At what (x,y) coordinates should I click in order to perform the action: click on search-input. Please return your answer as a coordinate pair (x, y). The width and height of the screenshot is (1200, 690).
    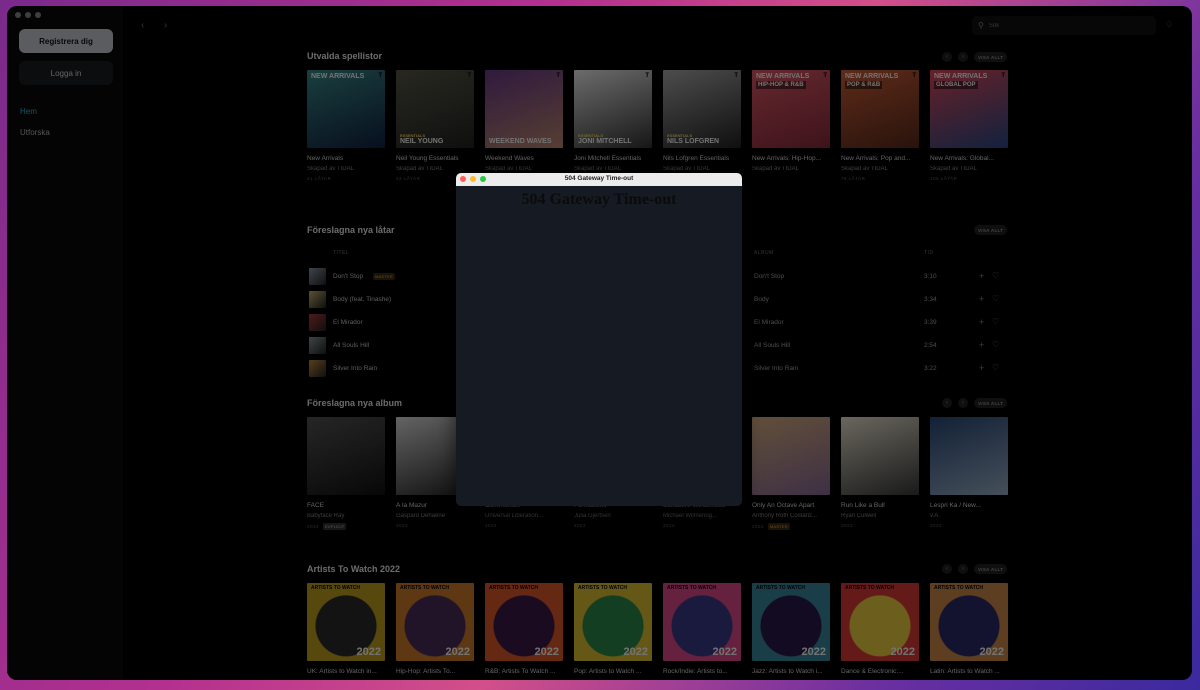
    Looking at the image, I should click on (1063, 25).